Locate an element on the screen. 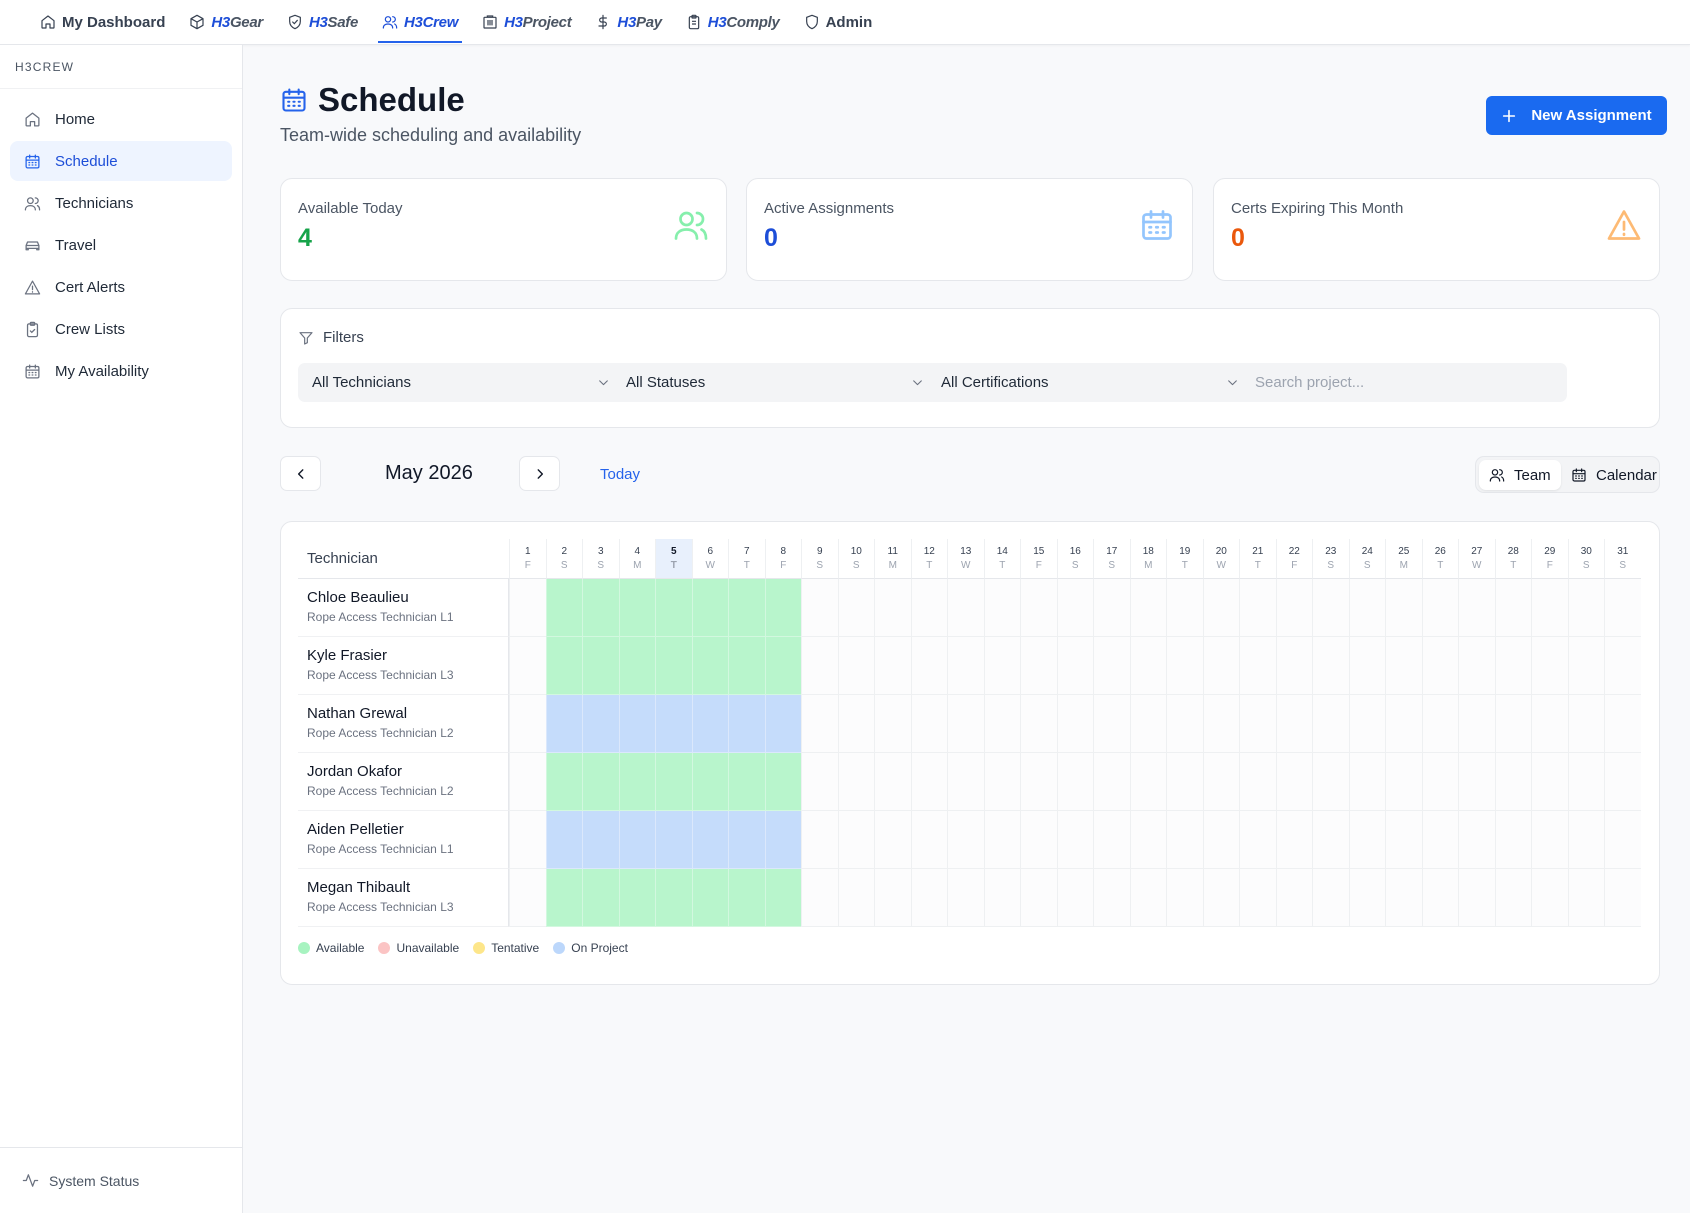  previous-month-button is located at coordinates (300, 473).